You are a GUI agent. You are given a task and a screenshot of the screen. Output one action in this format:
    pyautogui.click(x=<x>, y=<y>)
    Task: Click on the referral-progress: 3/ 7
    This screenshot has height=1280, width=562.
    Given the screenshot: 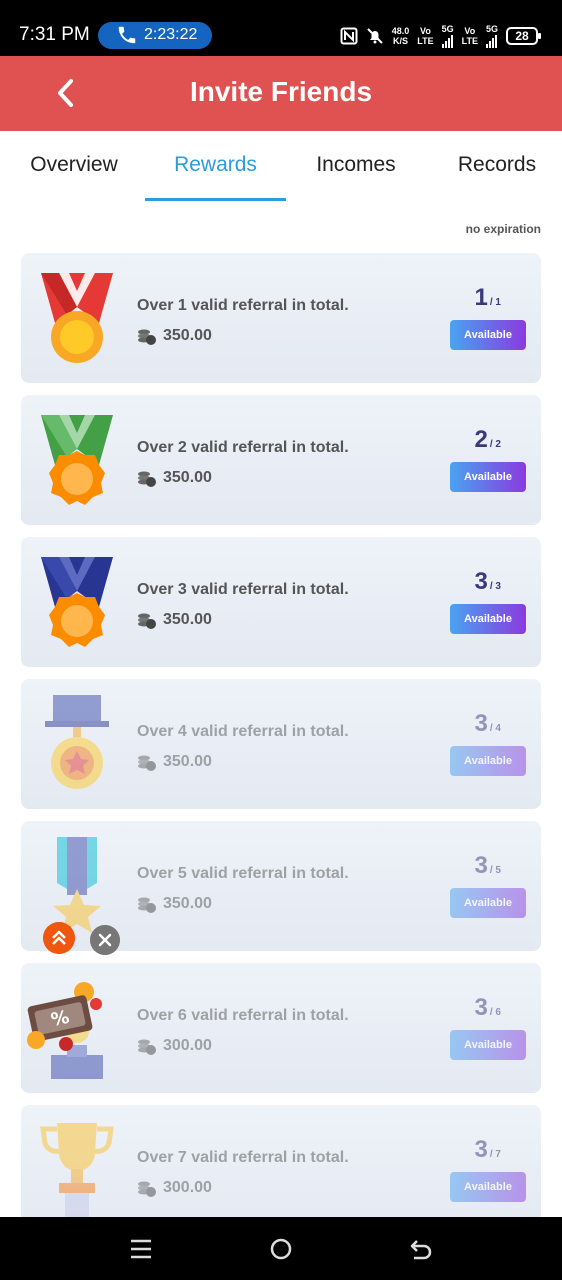 What is the action you would take?
    pyautogui.click(x=488, y=1150)
    